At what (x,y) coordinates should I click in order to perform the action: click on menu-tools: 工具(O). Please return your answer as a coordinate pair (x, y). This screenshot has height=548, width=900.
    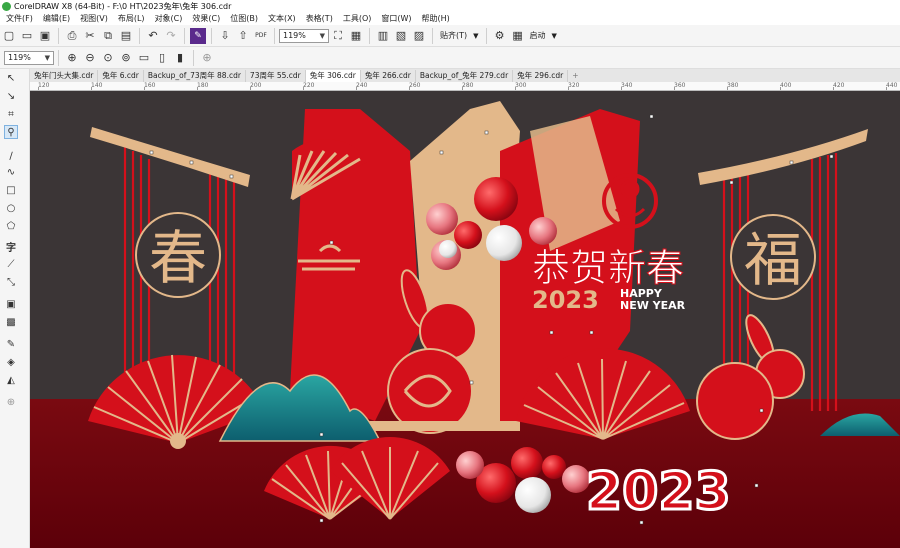
    Looking at the image, I should click on (357, 18).